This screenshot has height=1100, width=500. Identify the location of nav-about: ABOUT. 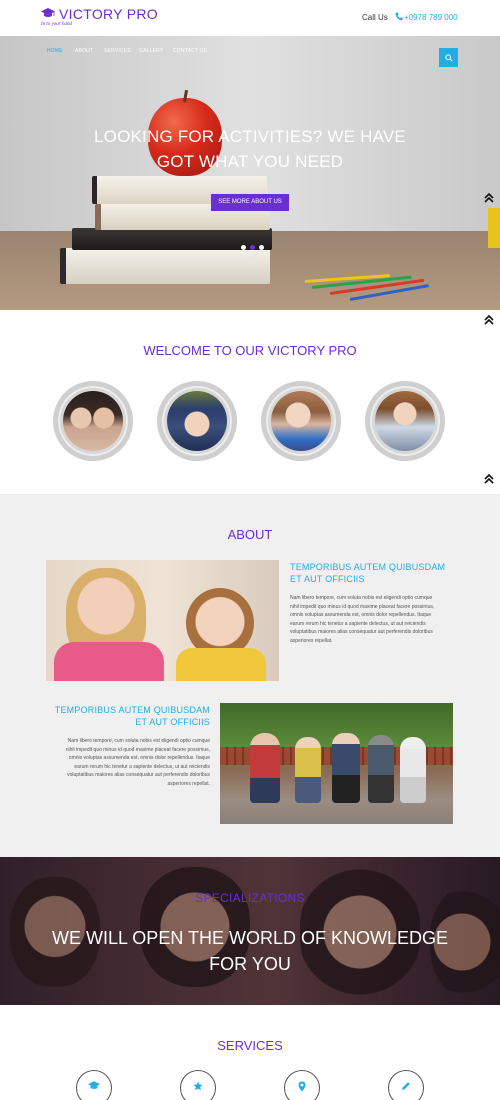
(84, 51).